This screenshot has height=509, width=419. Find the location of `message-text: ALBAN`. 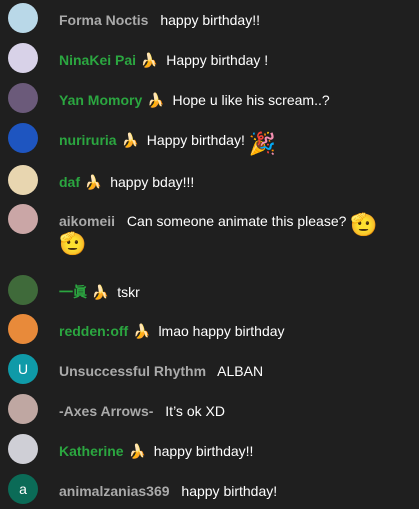

message-text: ALBAN is located at coordinates (240, 371).